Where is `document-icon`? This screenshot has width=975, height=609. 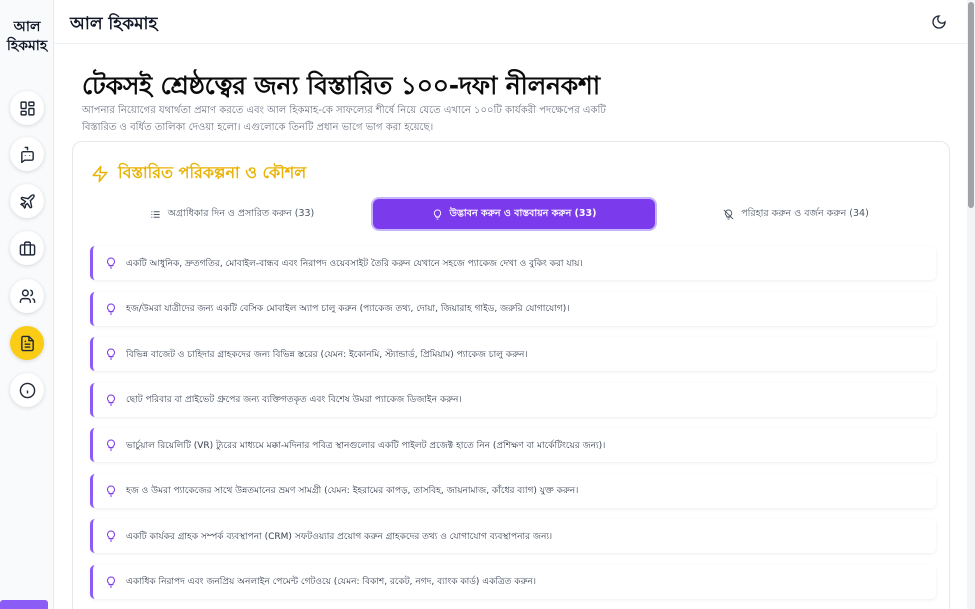
document-icon is located at coordinates (27, 343).